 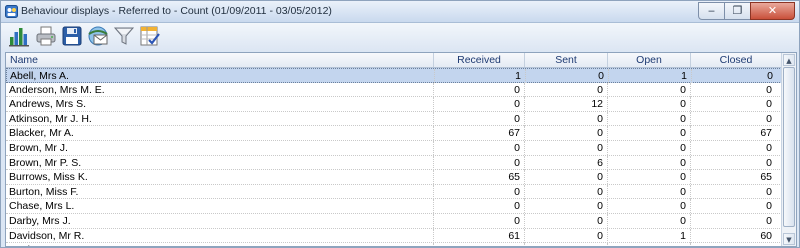 I want to click on cell-received: 1, so click(x=480, y=76).